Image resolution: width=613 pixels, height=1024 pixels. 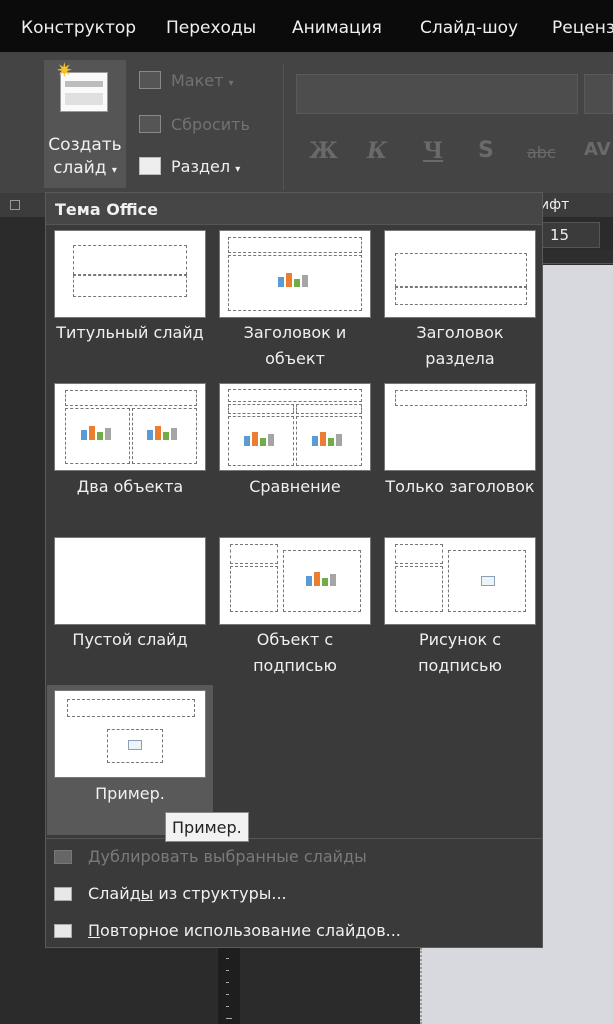 I want to click on tab-transitions: Переходы, so click(x=211, y=28).